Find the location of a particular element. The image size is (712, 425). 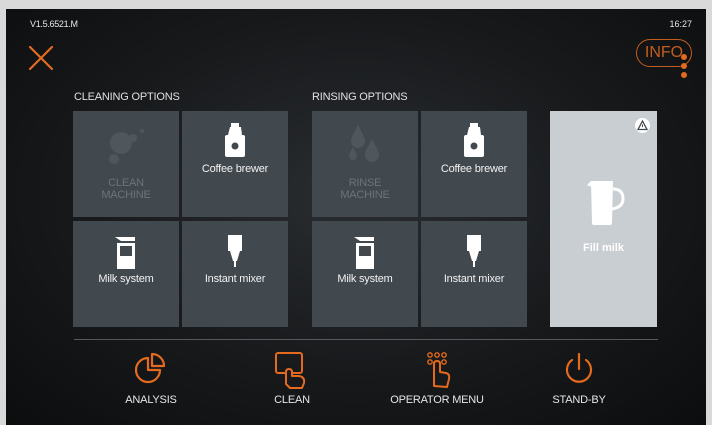

rinse-instant-mixer-tile: Instant mixer is located at coordinates (474, 274).